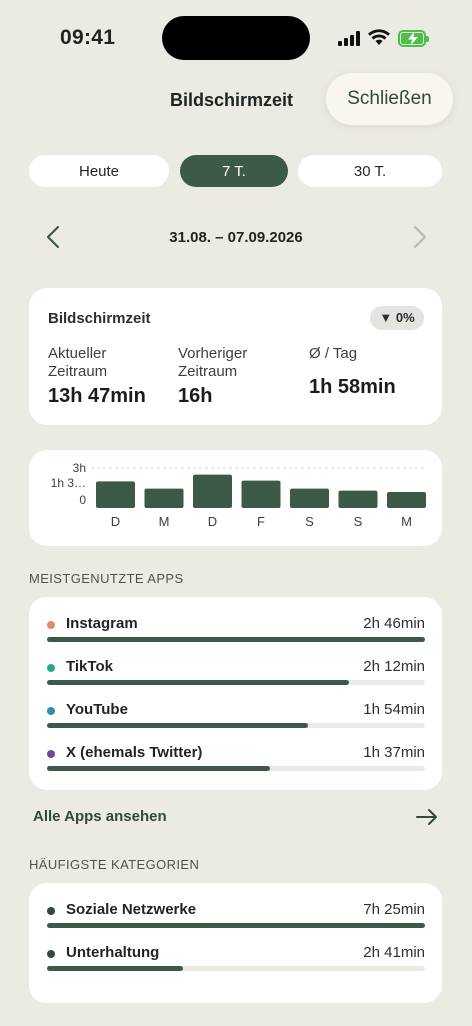 This screenshot has height=1026, width=472. I want to click on current-period-value: 13h 47min, so click(97, 396).